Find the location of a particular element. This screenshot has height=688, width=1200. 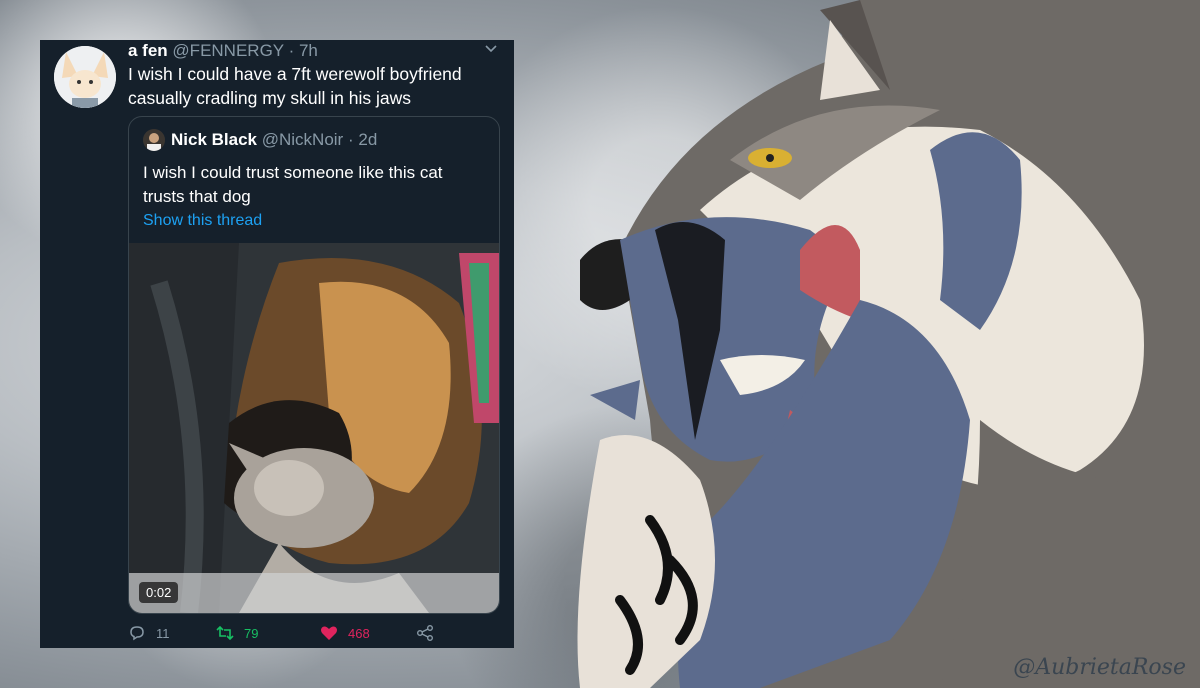

share-button is located at coordinates (430, 633).